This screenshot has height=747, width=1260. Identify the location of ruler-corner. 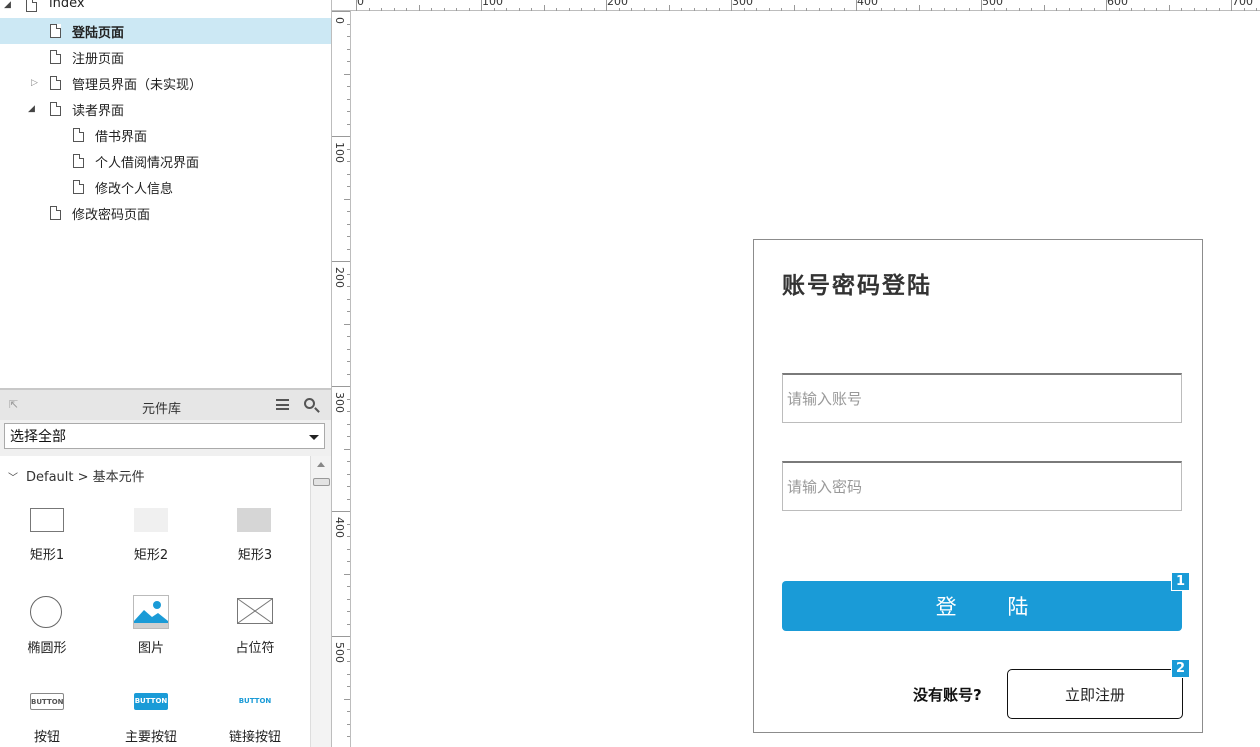
(341, 5).